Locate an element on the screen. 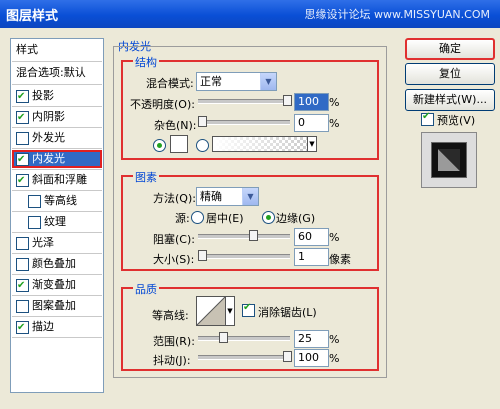 This screenshot has width=500, height=409. style-item-label: 外发光 is located at coordinates (48, 137).